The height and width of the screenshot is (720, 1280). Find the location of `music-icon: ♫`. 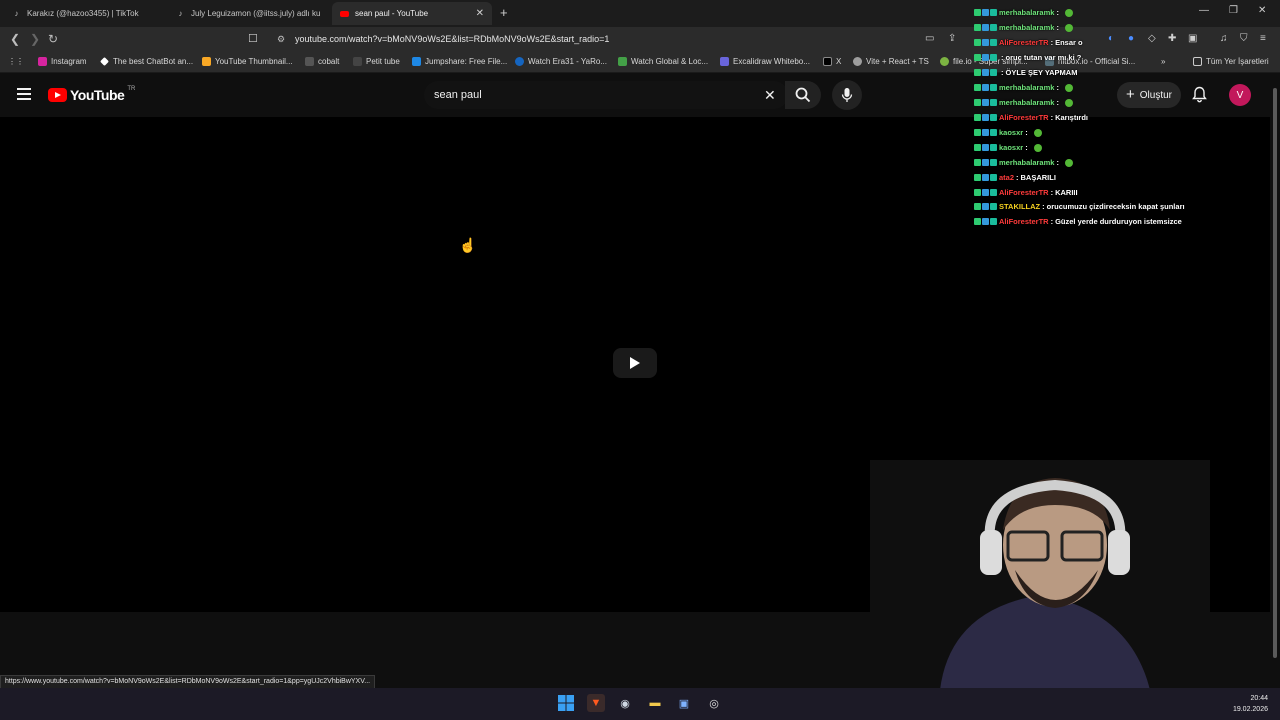

music-icon: ♫ is located at coordinates (1224, 38).